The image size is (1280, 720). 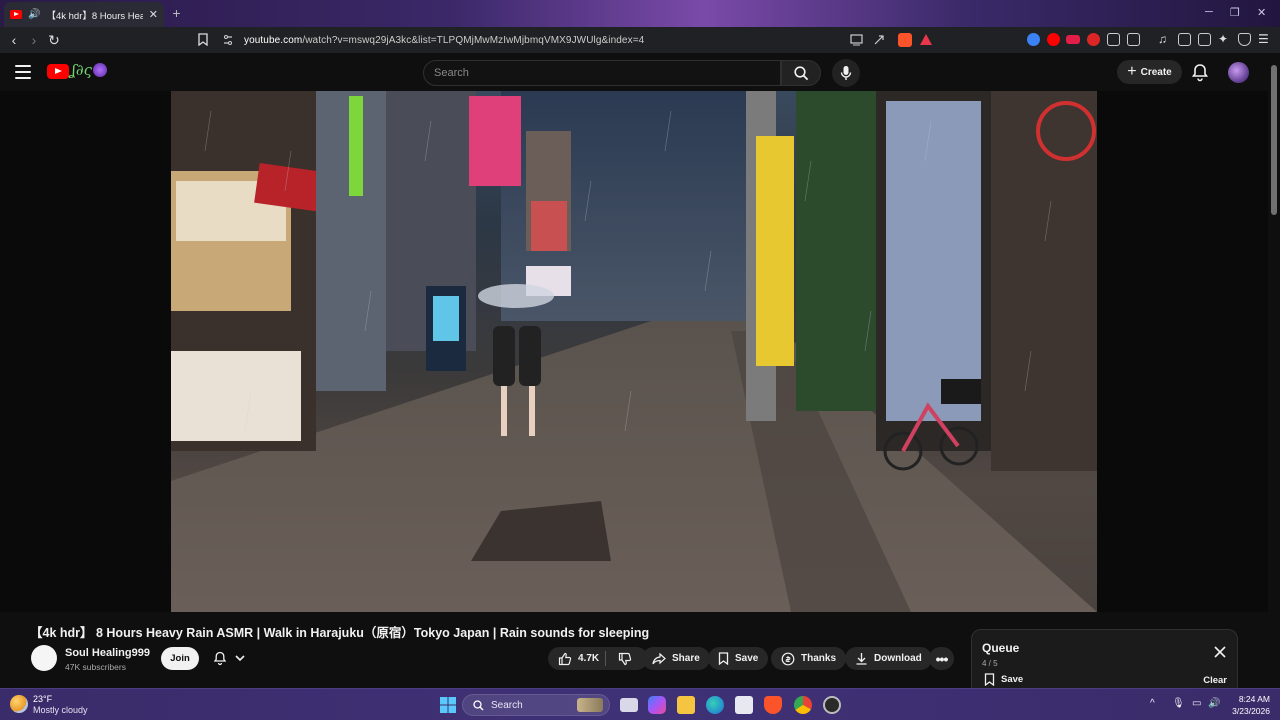 I want to click on share-page-icon, so click(x=879, y=40).